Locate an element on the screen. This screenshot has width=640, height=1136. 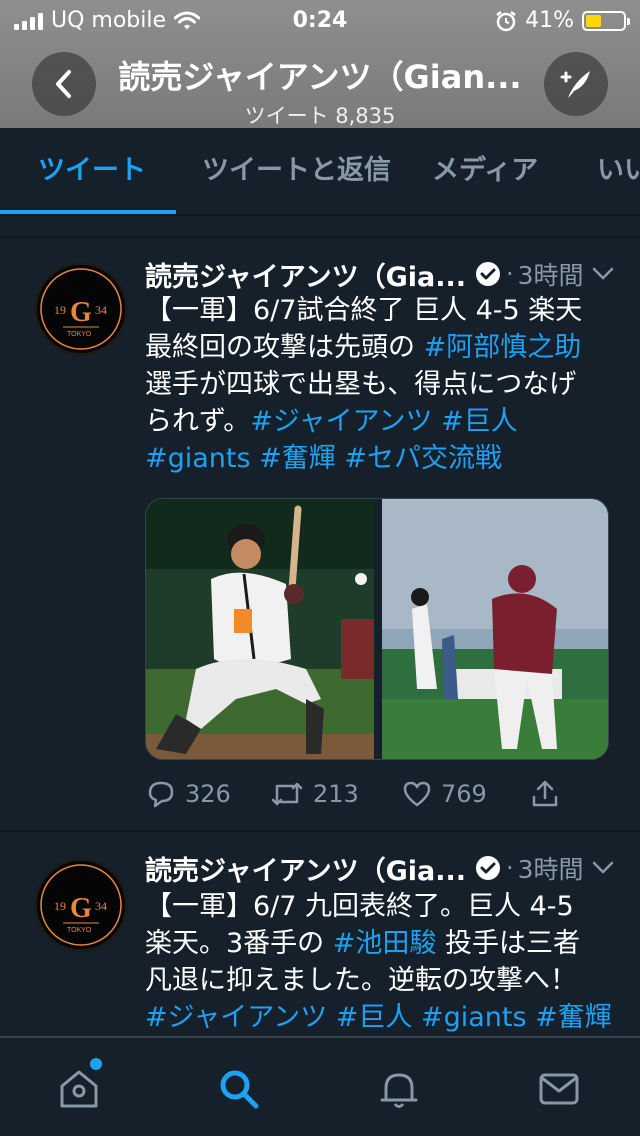
profile-tabs: ツイート ツイートと返信 メディア いいね is located at coordinates (320, 172).